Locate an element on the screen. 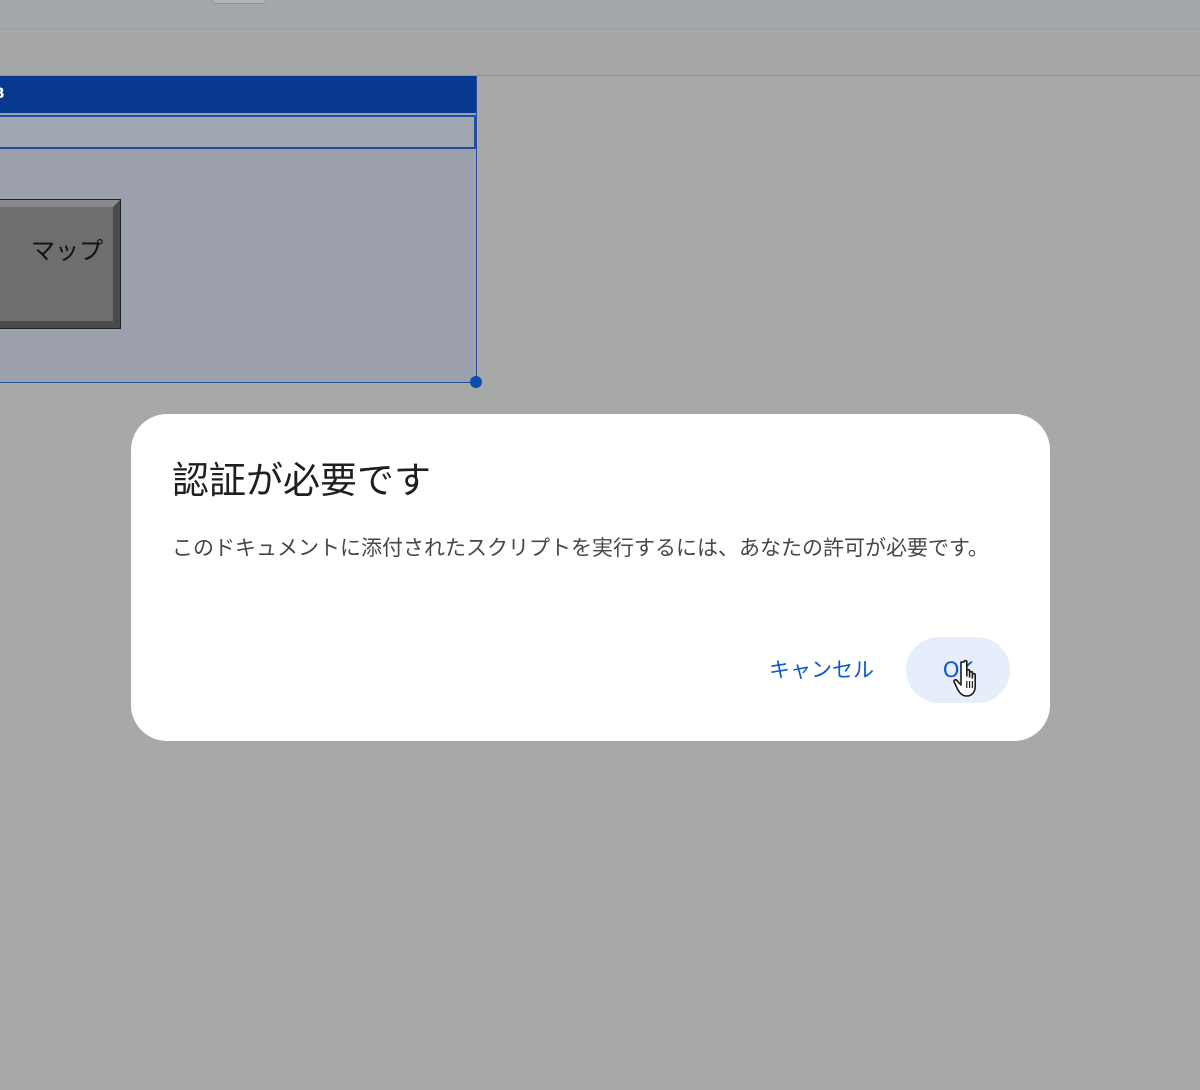 The image size is (1200, 1090). ok-button-label: OK is located at coordinates (958, 670).